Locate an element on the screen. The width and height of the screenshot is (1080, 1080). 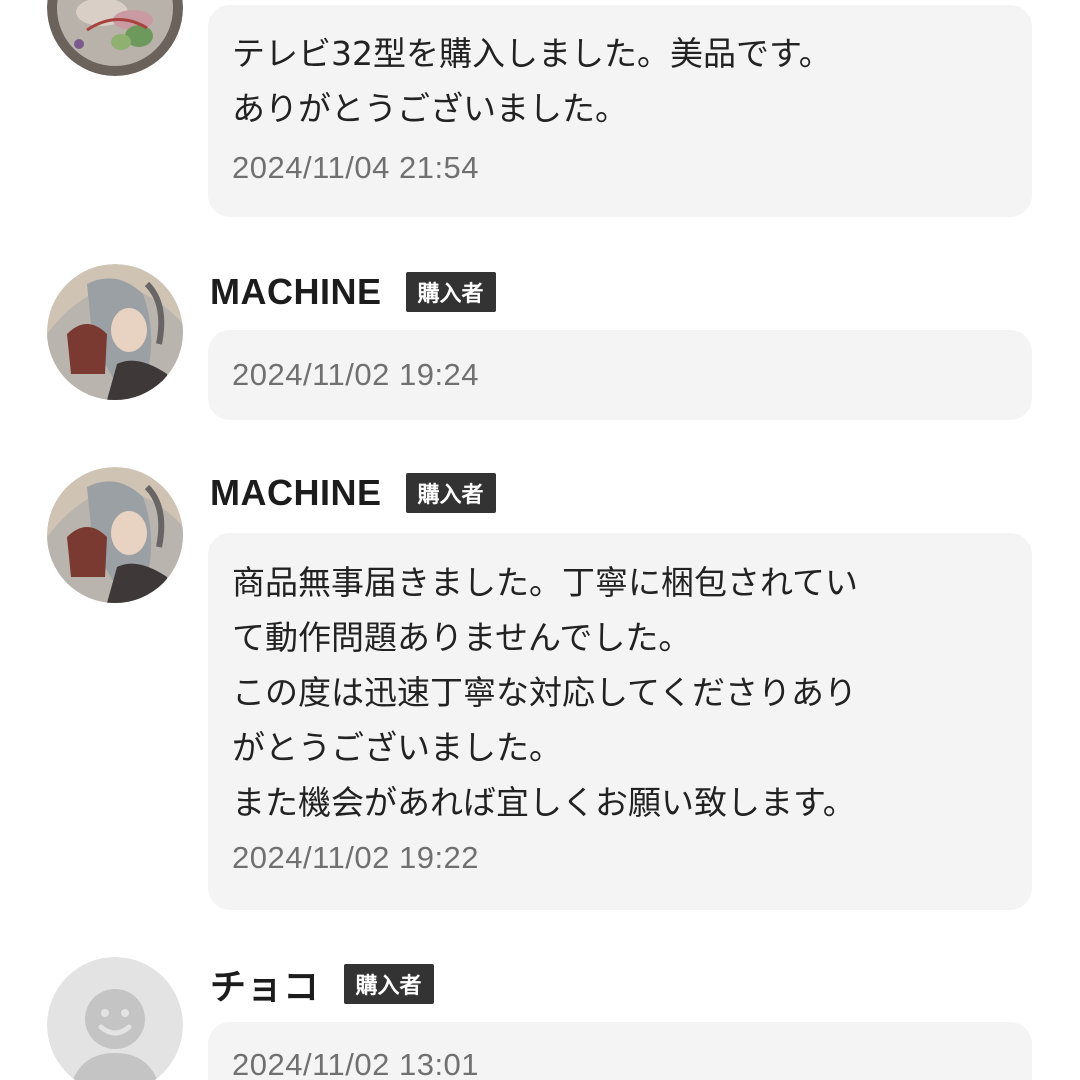
comment-timestamp: 2024/11/02 19:22 is located at coordinates (356, 857).